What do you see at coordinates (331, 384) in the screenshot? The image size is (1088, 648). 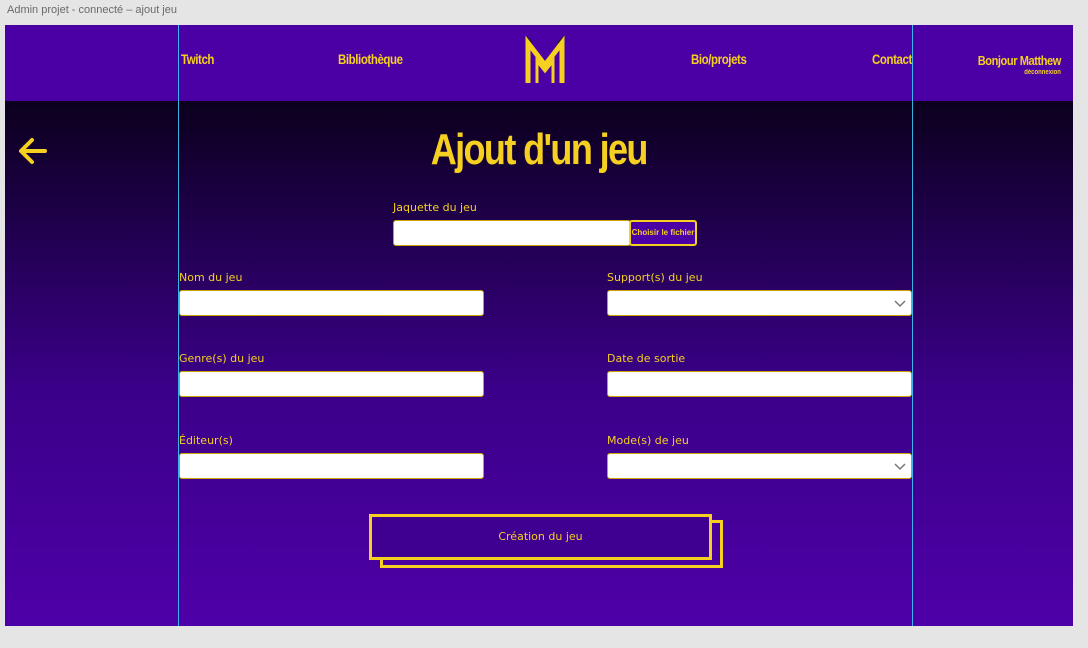 I see `genre-input` at bounding box center [331, 384].